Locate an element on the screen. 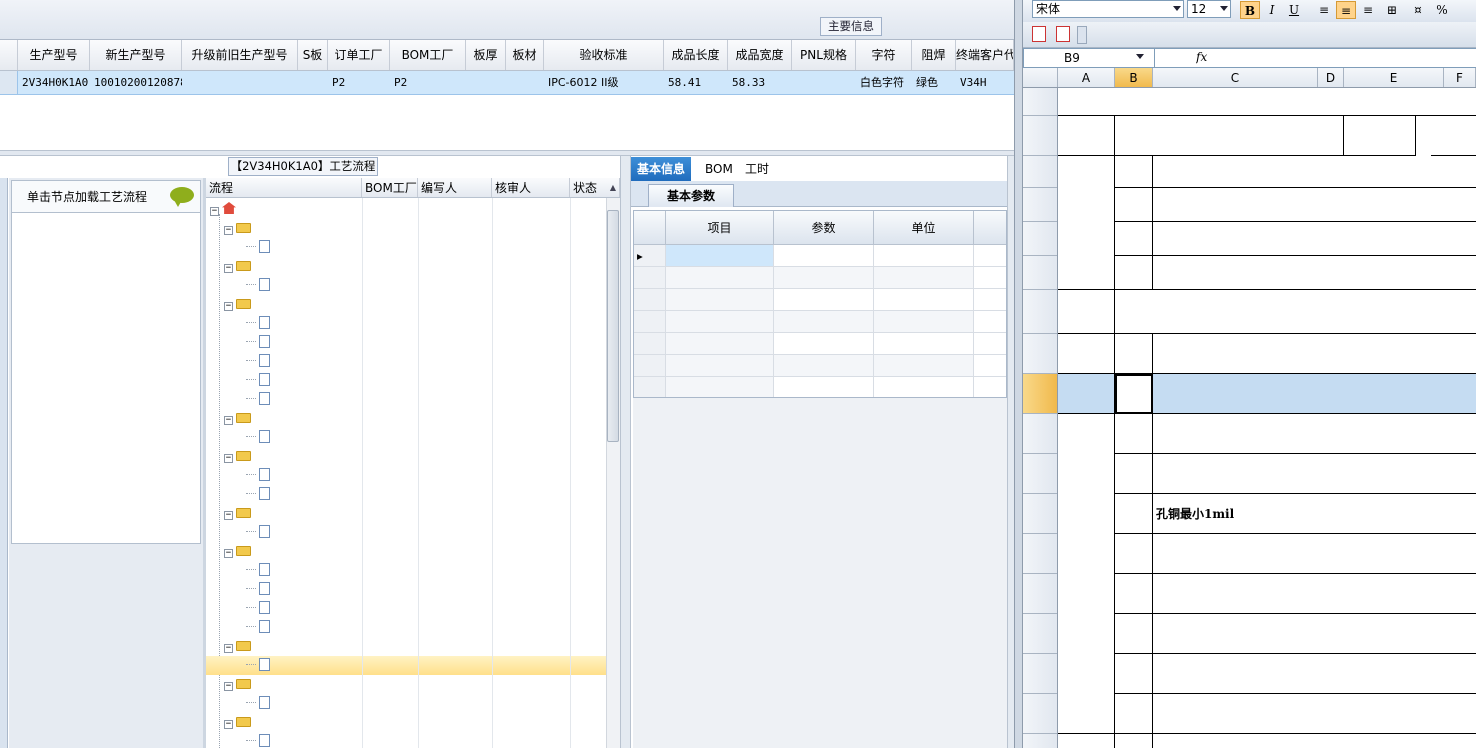  table-cell: IPC-6012 II级 is located at coordinates (604, 82).